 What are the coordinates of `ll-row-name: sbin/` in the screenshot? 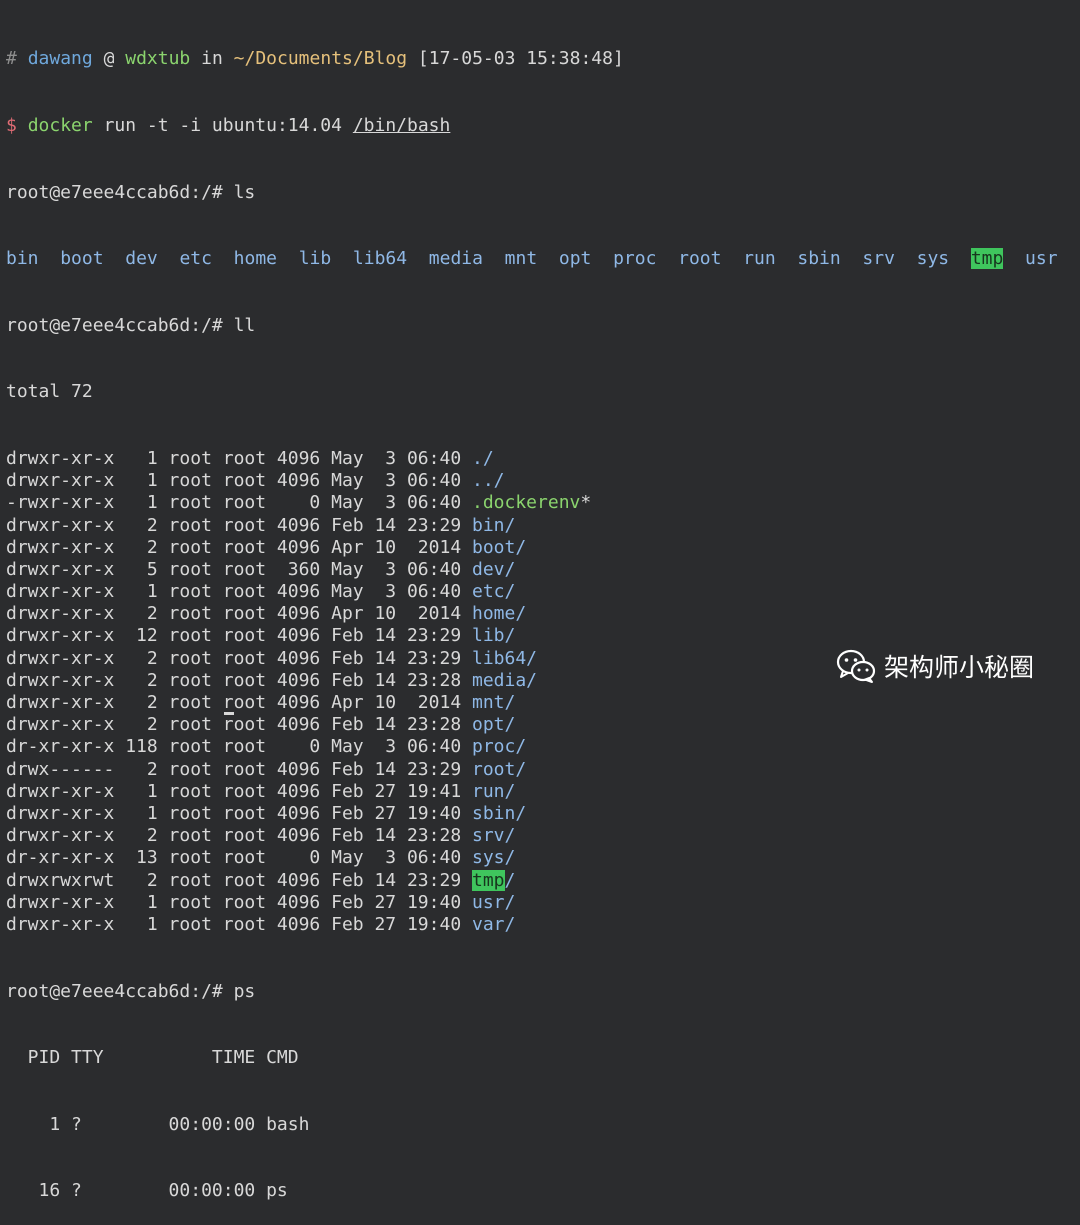 It's located at (499, 813).